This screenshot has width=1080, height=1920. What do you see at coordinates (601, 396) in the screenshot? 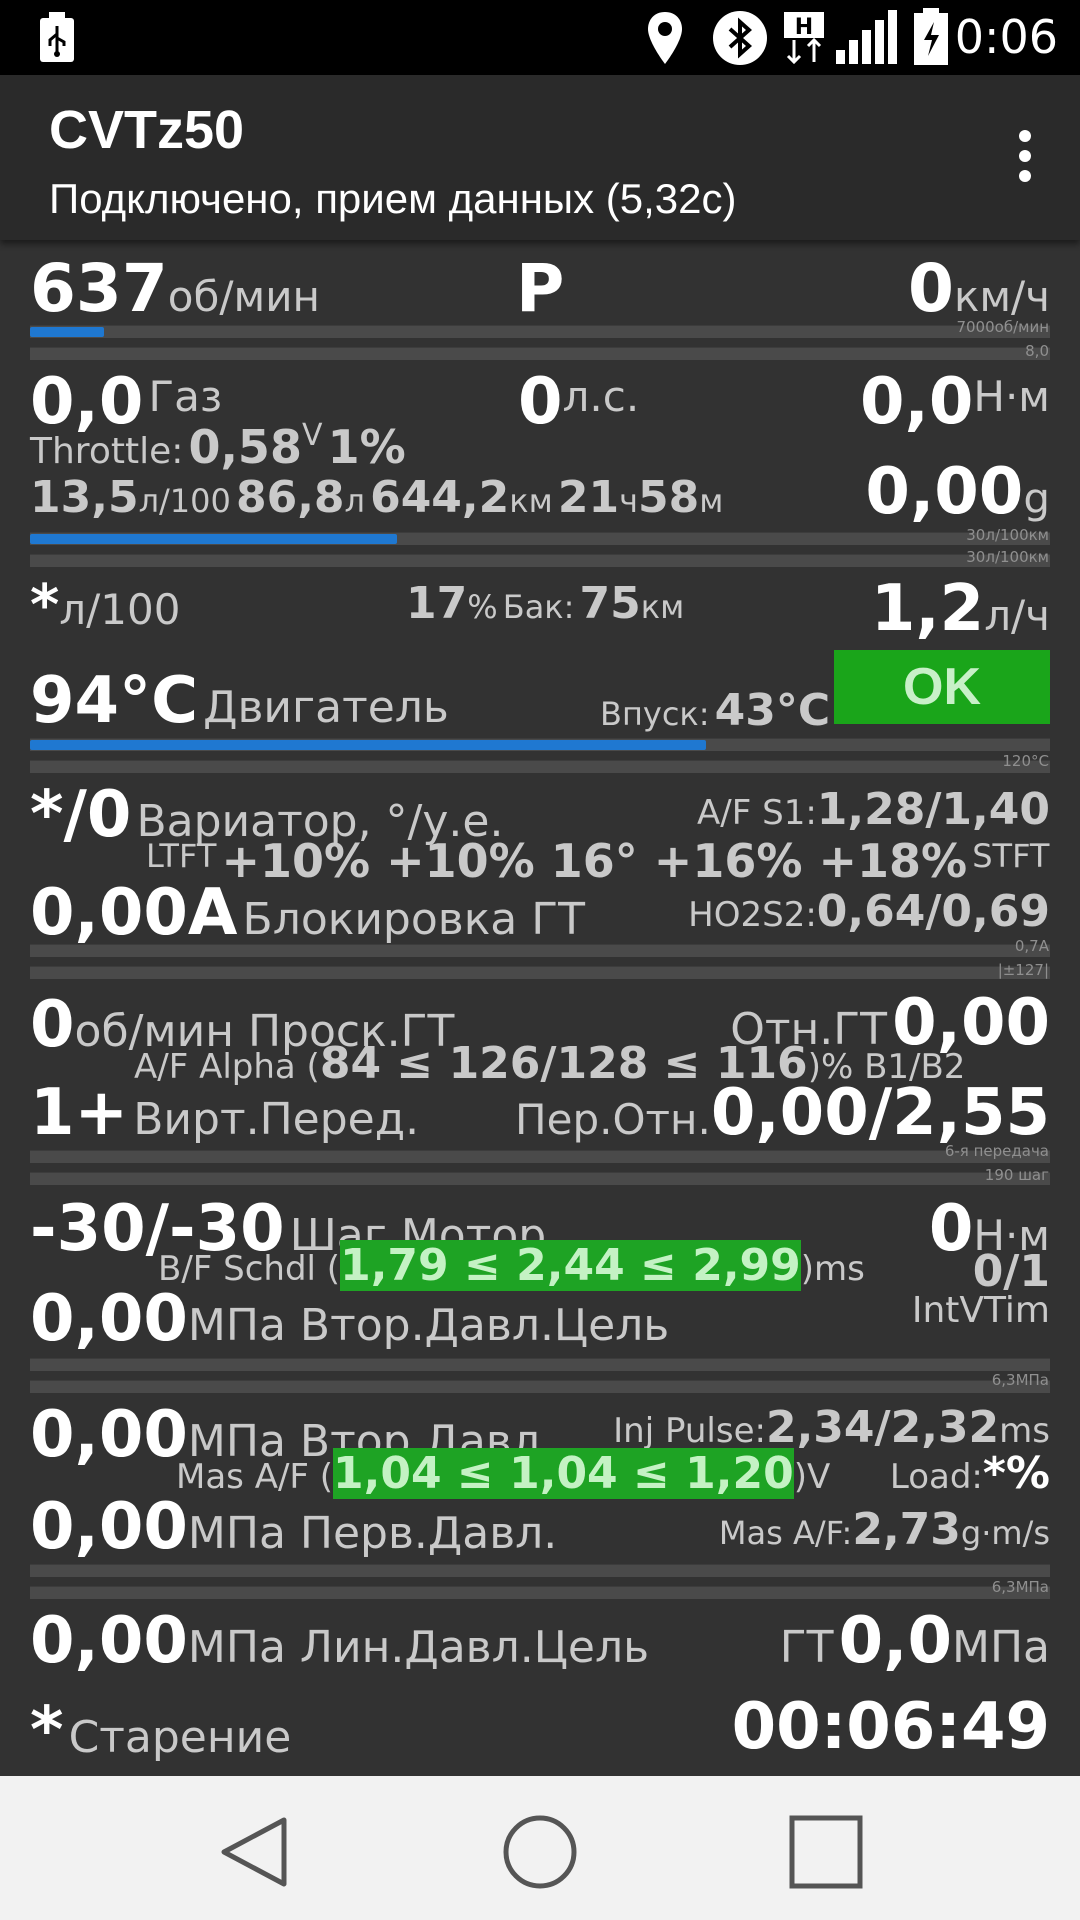
I see `hp-unit: л.с.` at bounding box center [601, 396].